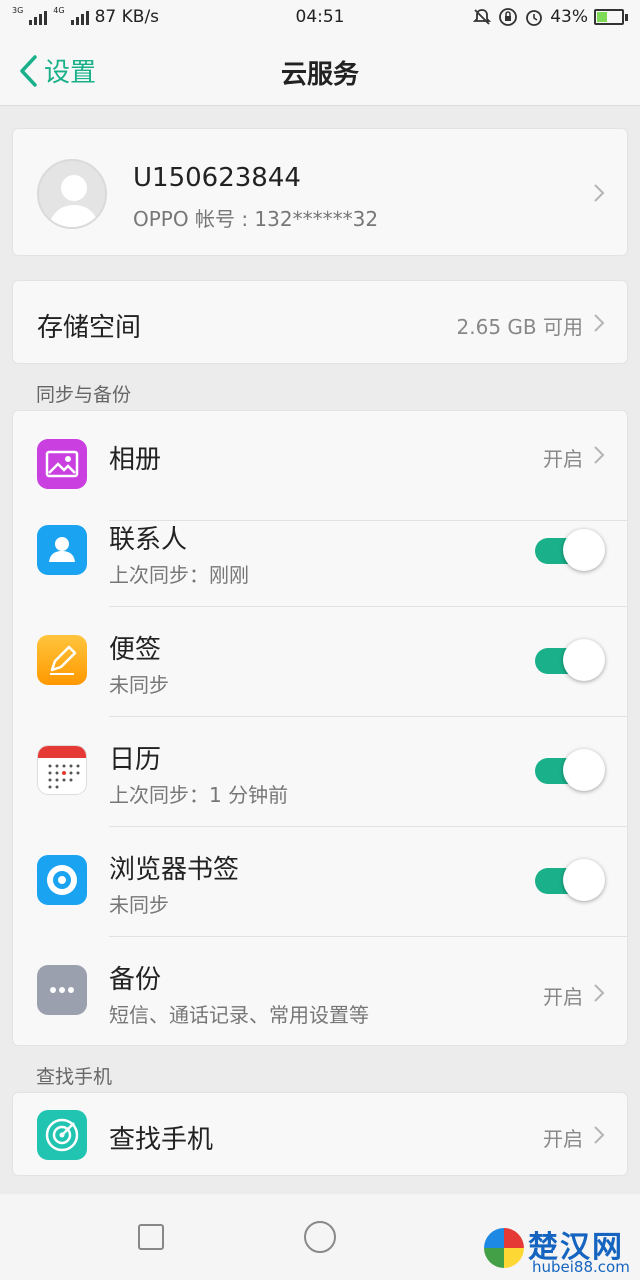 The height and width of the screenshot is (1280, 640). Describe the element at coordinates (320, 552) in the screenshot. I see `list-item-contacts: 联系人 上次同步：刚刚` at that location.